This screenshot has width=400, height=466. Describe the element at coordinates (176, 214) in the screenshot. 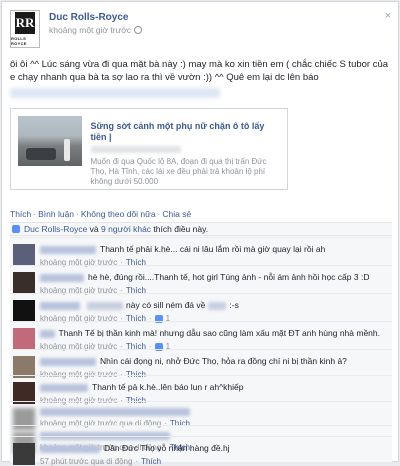

I see `share-action: Chia sẻ` at that location.